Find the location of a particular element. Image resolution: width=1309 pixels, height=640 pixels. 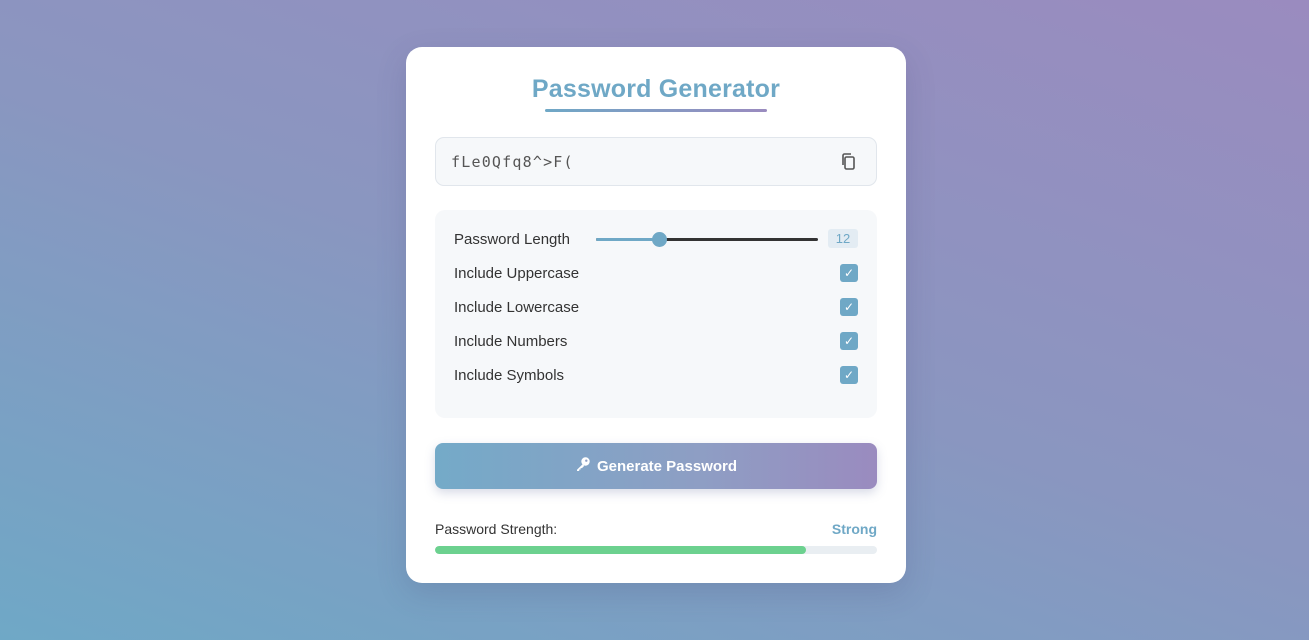

length-label: Password Length is located at coordinates (512, 239).